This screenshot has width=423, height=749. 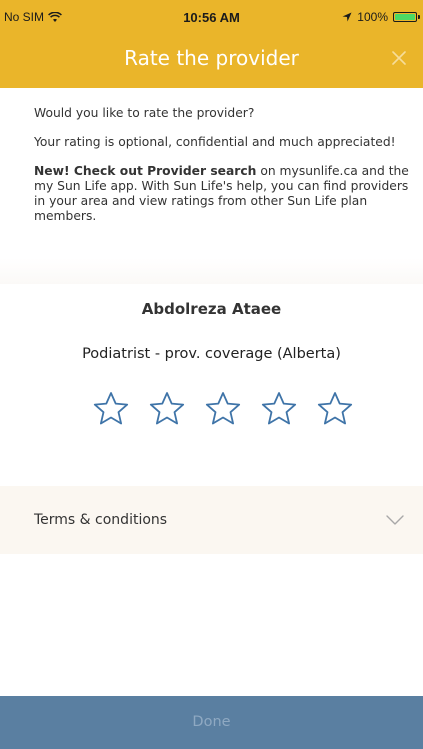 I want to click on close-button, so click(x=399, y=58).